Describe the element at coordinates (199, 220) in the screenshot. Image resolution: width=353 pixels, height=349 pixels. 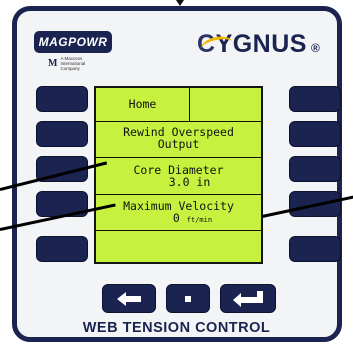
I see `max-velocity-unit: ft/min` at that location.